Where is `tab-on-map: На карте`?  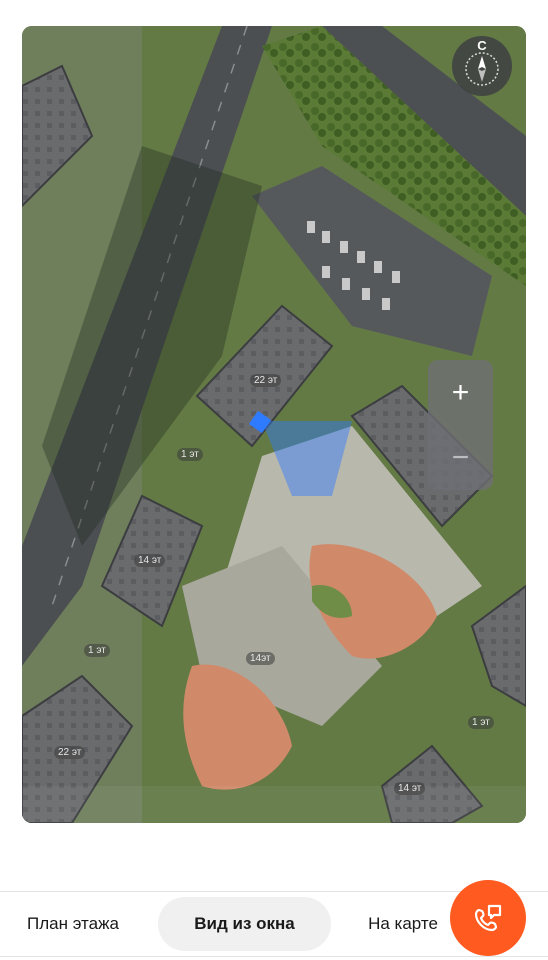 tab-on-map: На карте is located at coordinates (403, 924).